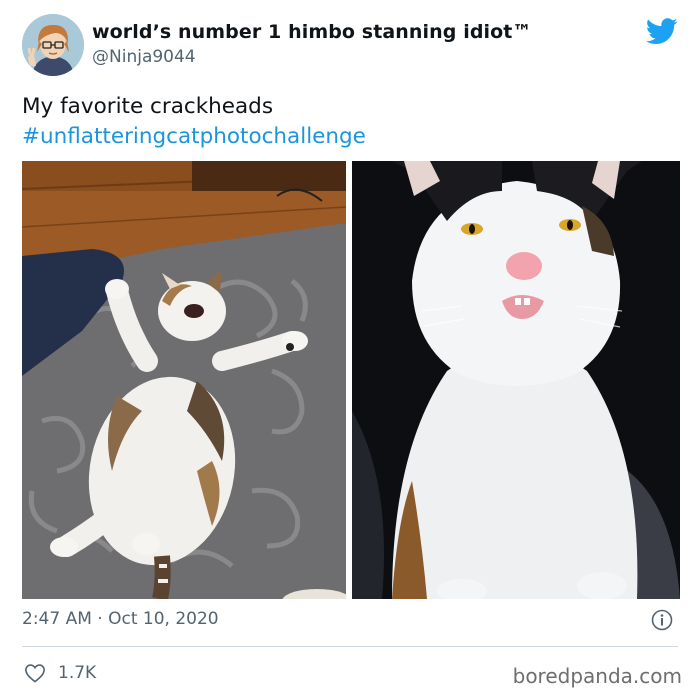 Image resolution: width=700 pixels, height=700 pixels. Describe the element at coordinates (312, 32) in the screenshot. I see `display-name: world’s number 1 himbo stanning idiot™` at that location.